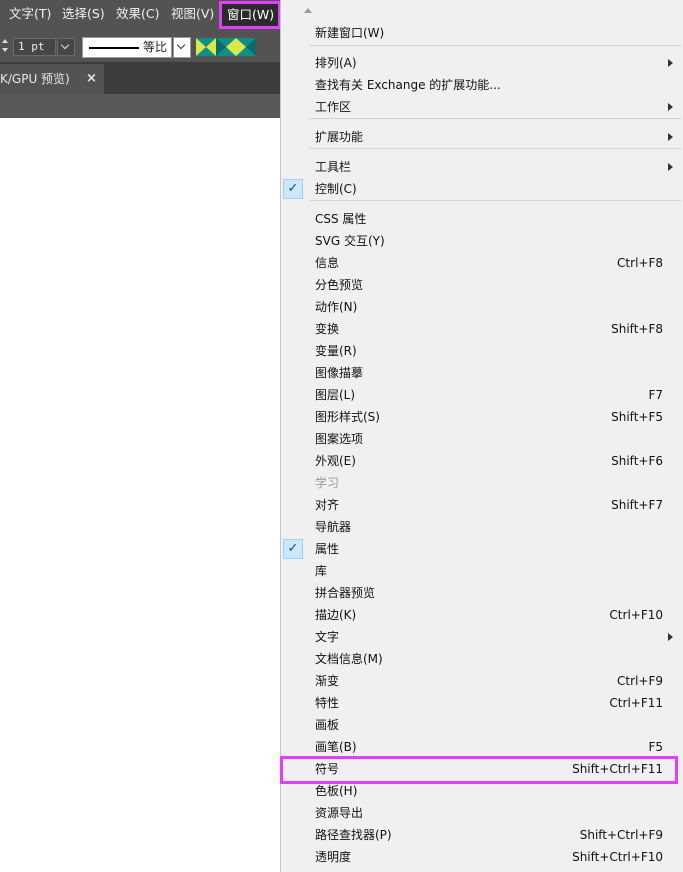 This screenshot has height=872, width=683. Describe the element at coordinates (637, 505) in the screenshot. I see `menu-item-shortcut: Shift+F7` at that location.